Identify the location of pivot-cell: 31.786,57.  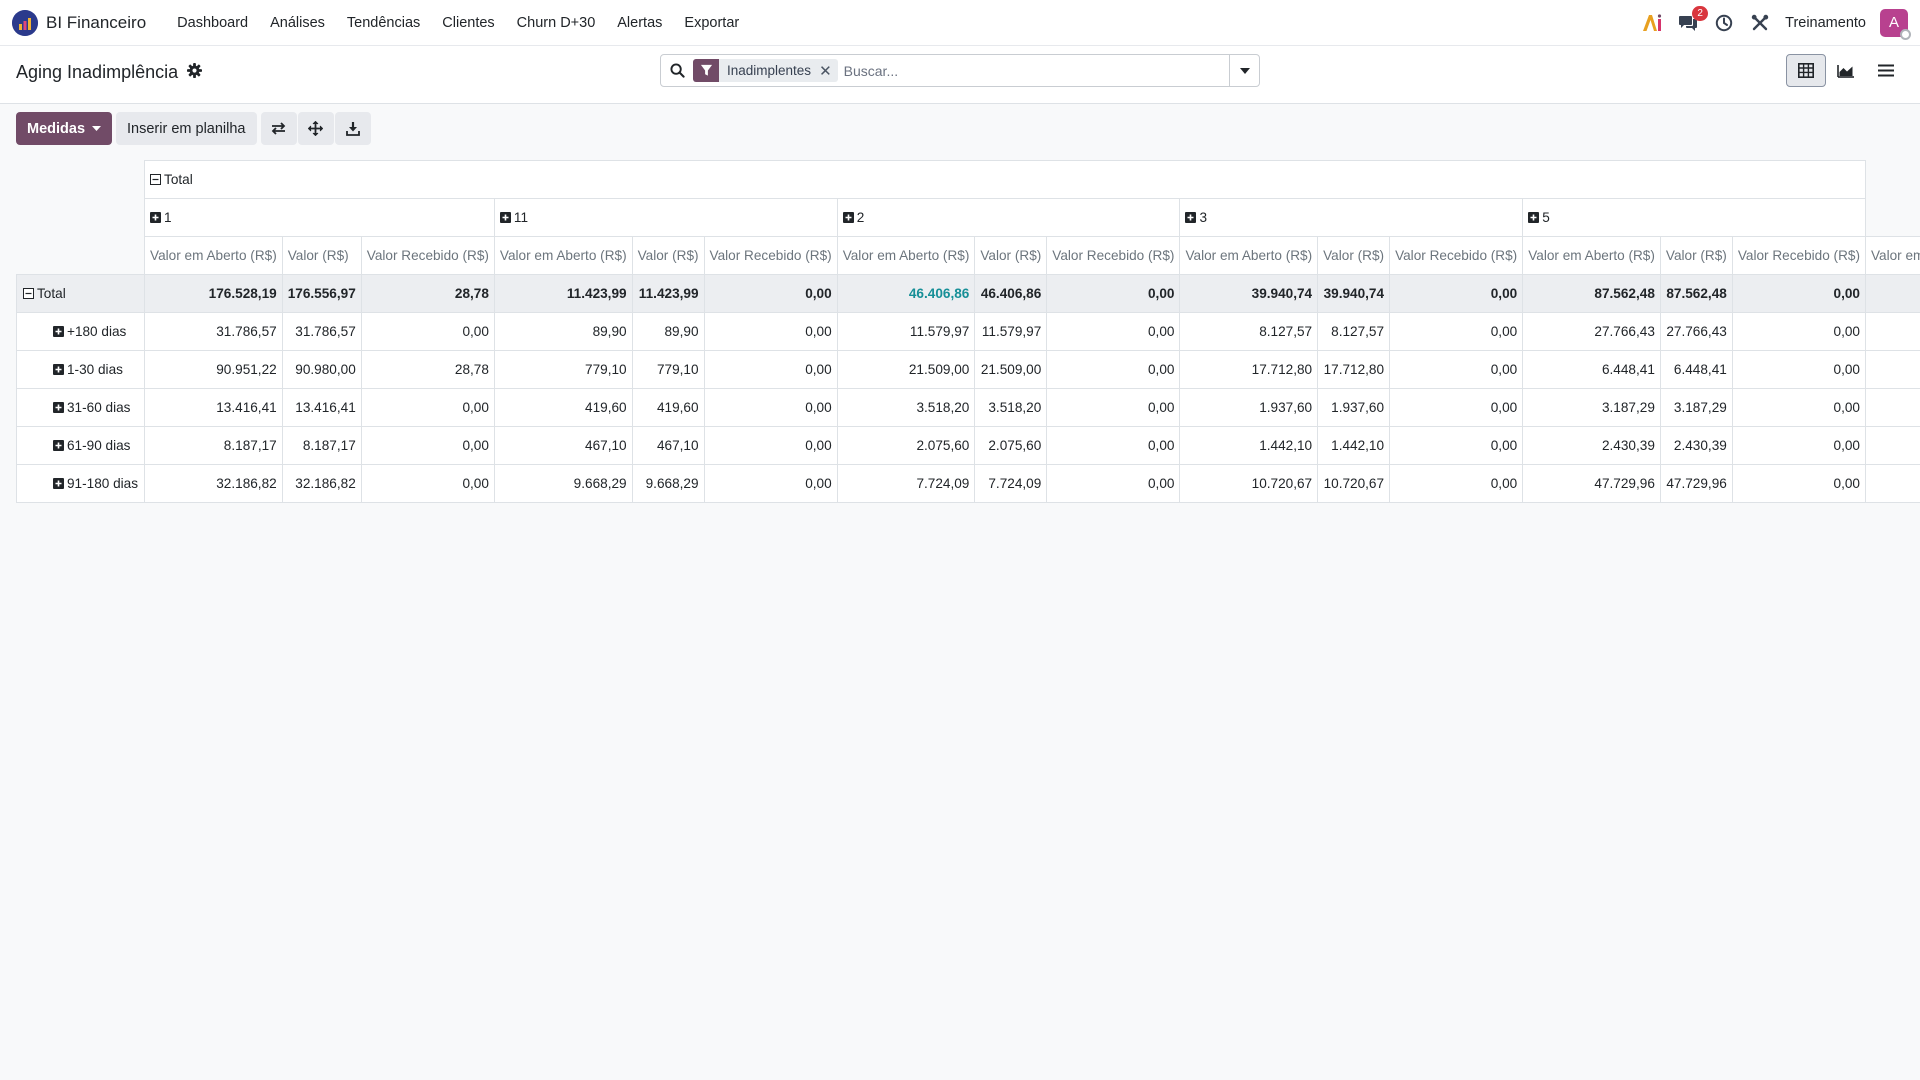
(213, 331).